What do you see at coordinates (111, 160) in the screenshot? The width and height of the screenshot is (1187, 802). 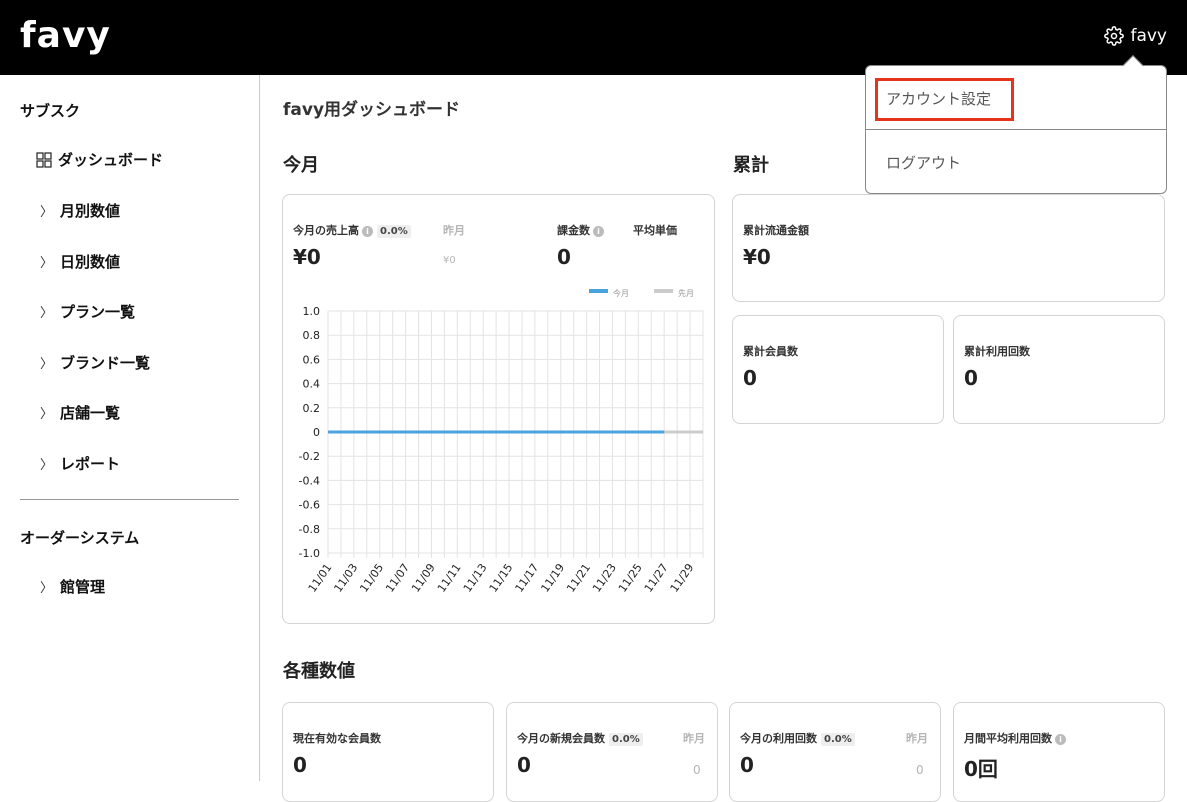 I see `sidebar-item-label: ダッシュボード` at bounding box center [111, 160].